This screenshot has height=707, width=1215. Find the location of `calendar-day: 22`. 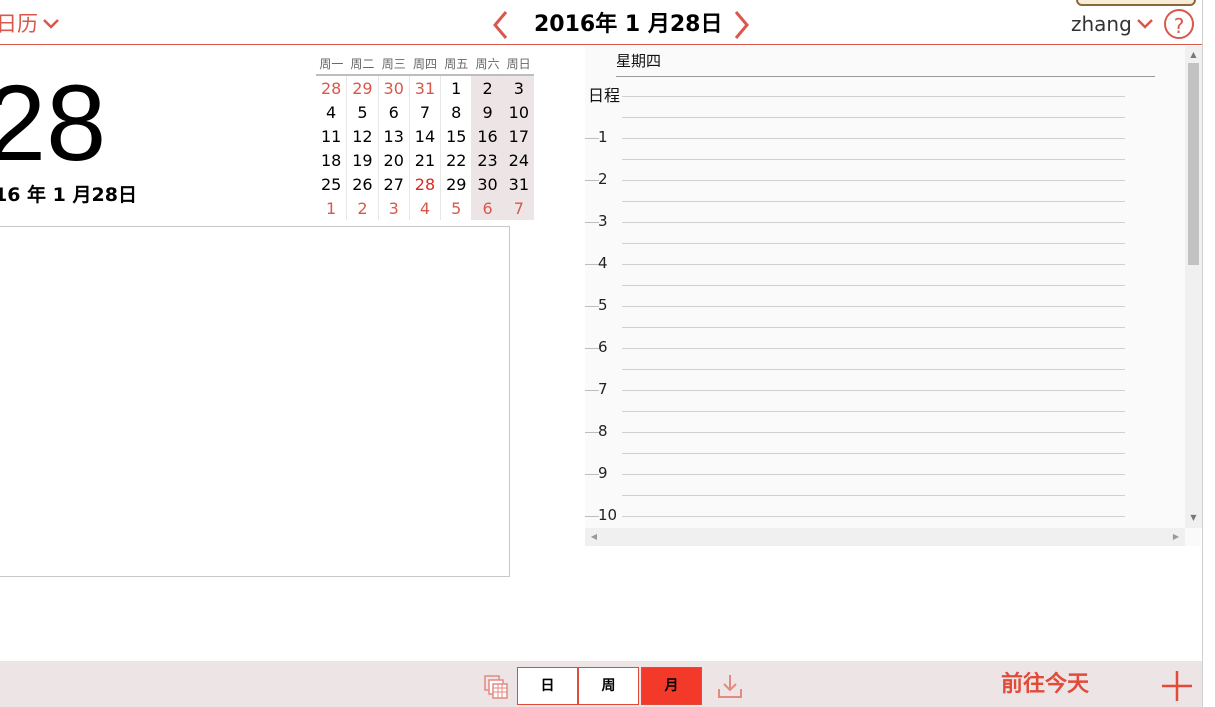

calendar-day: 22 is located at coordinates (456, 160).